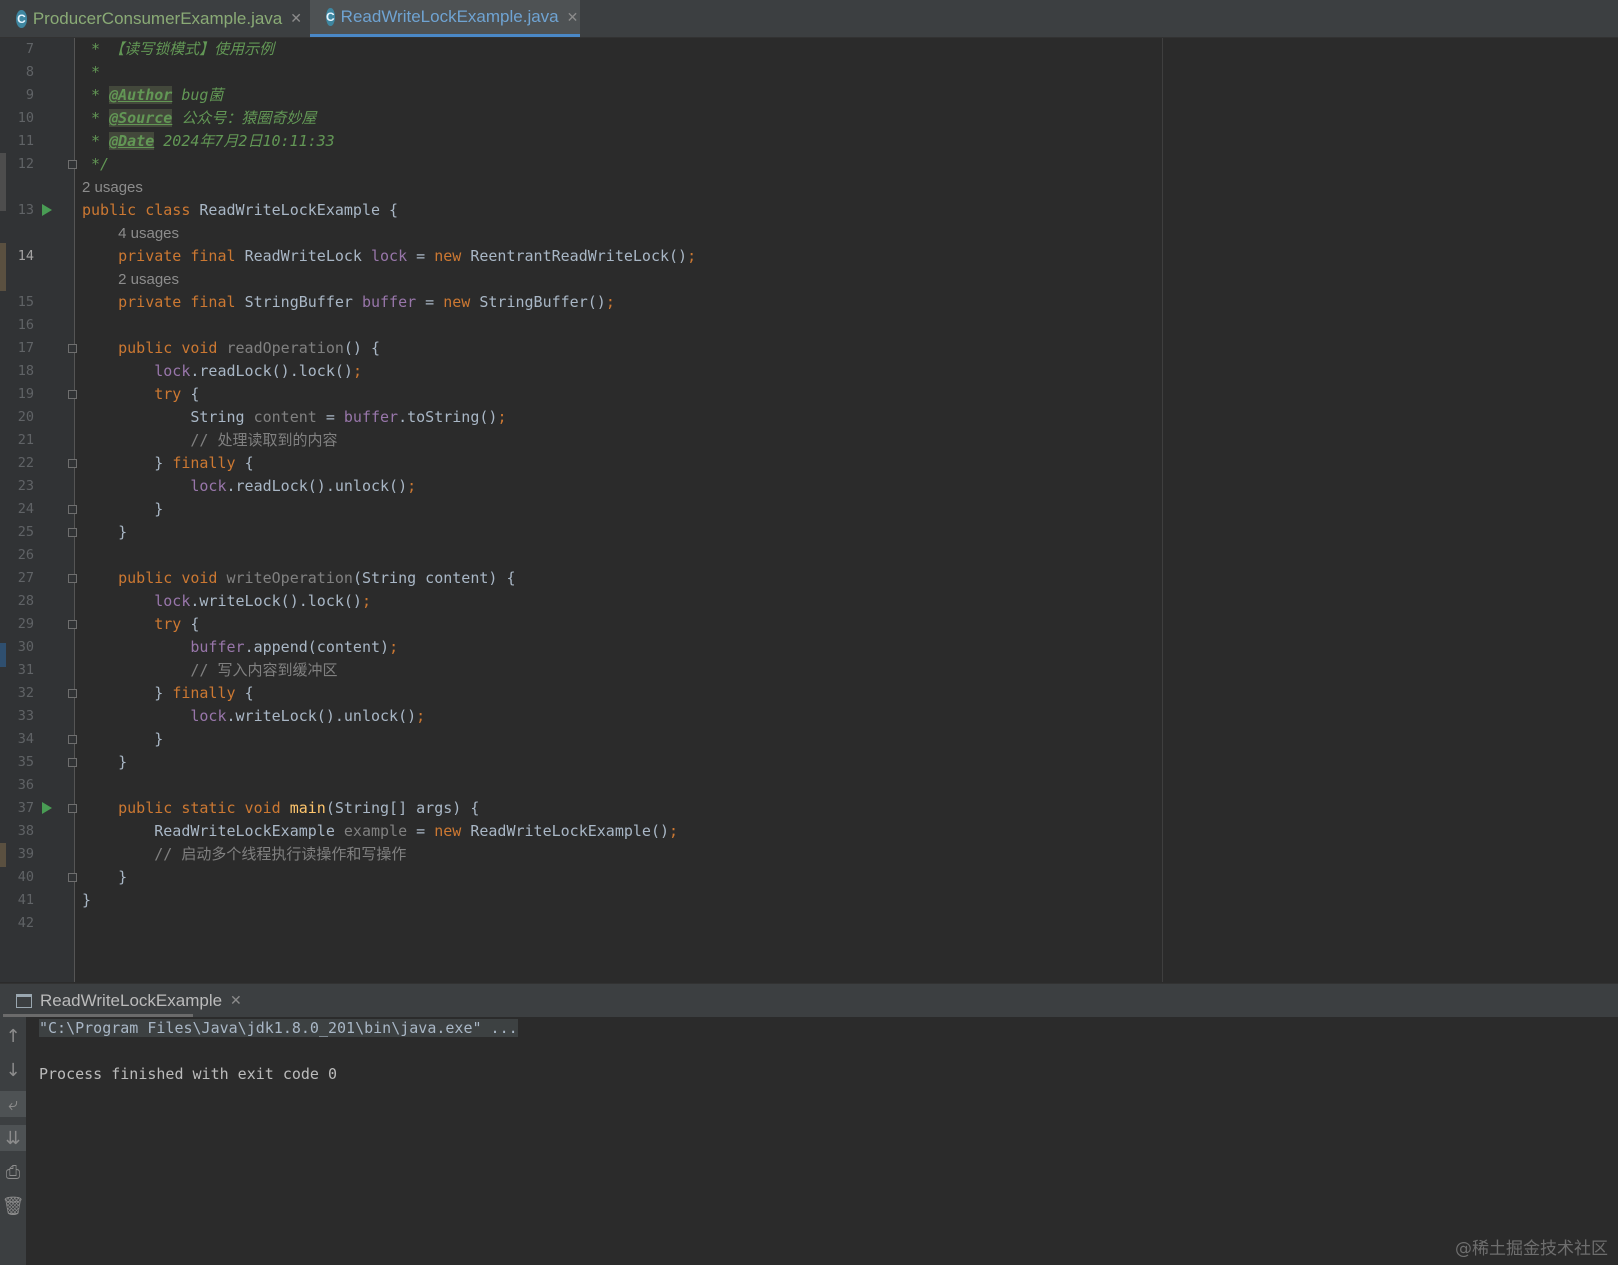  I want to click on code-line: String content = buffer.toString();, so click(294, 417).